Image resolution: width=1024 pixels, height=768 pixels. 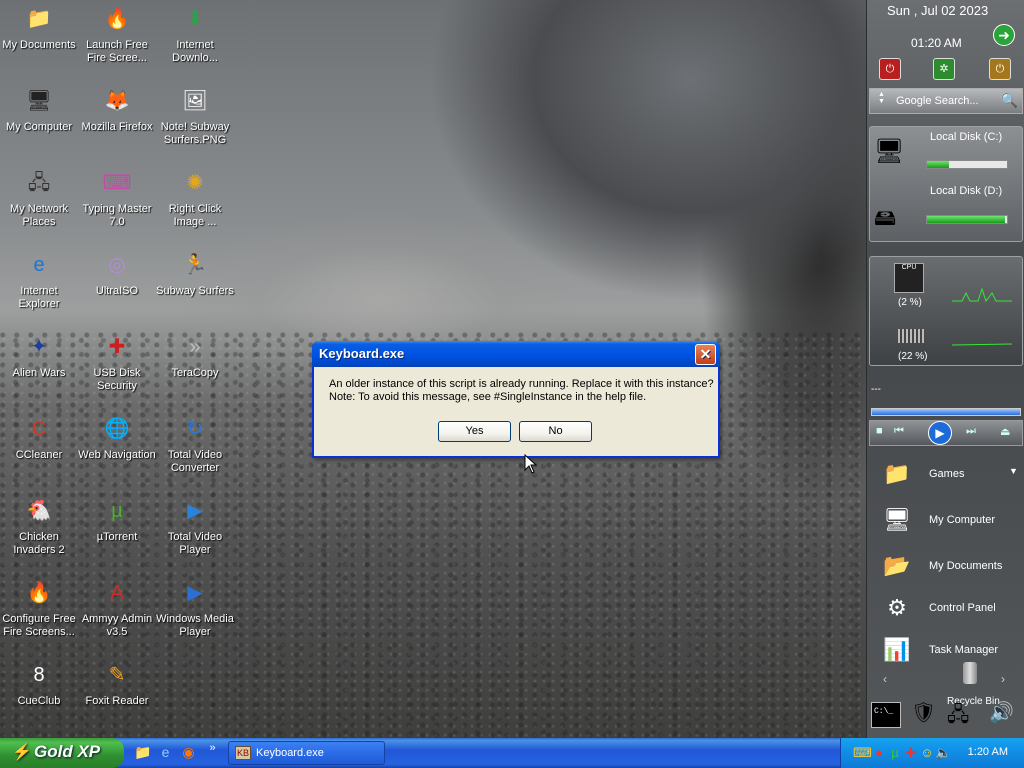 What do you see at coordinates (1013, 471) in the screenshot?
I see `games-expand-icon: ▼` at bounding box center [1013, 471].